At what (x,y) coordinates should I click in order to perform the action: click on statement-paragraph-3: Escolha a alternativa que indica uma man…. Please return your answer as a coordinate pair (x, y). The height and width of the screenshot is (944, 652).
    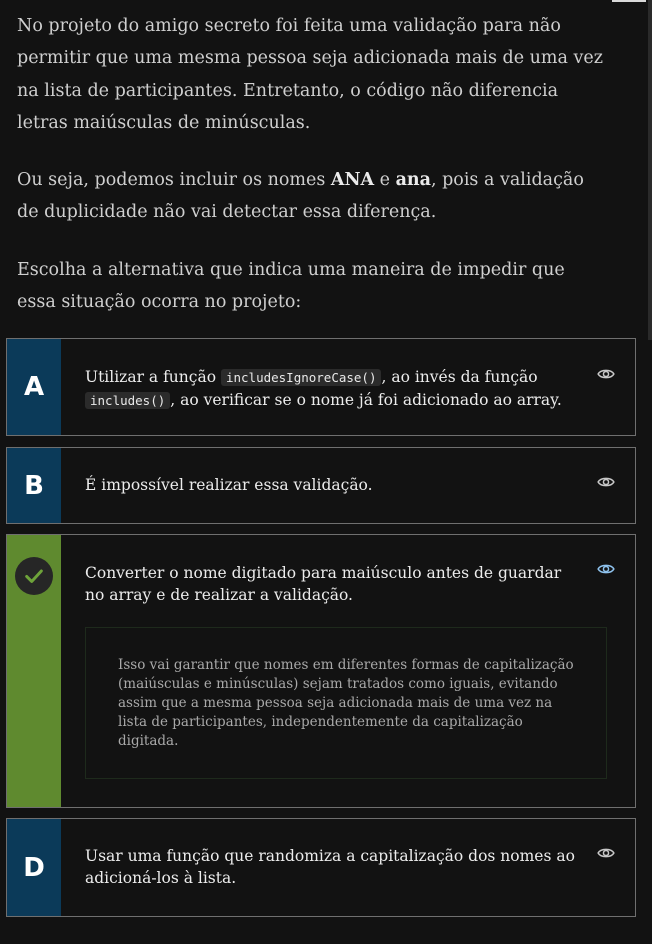
    Looking at the image, I should click on (291, 286).